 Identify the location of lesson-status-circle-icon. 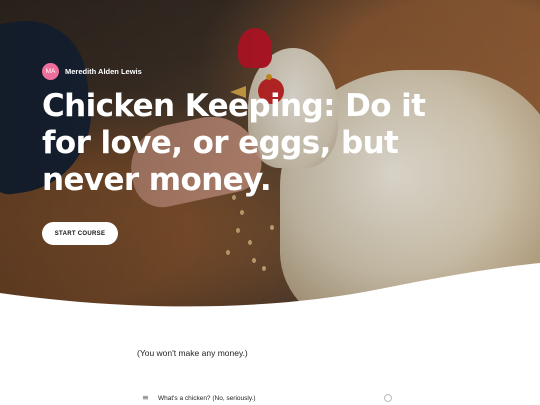
(388, 398).